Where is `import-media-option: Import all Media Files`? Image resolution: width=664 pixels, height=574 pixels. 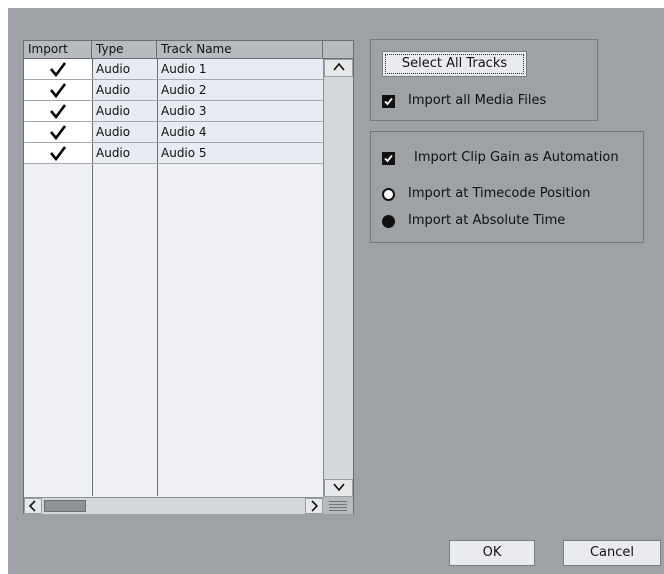 import-media-option: Import all Media Files is located at coordinates (487, 101).